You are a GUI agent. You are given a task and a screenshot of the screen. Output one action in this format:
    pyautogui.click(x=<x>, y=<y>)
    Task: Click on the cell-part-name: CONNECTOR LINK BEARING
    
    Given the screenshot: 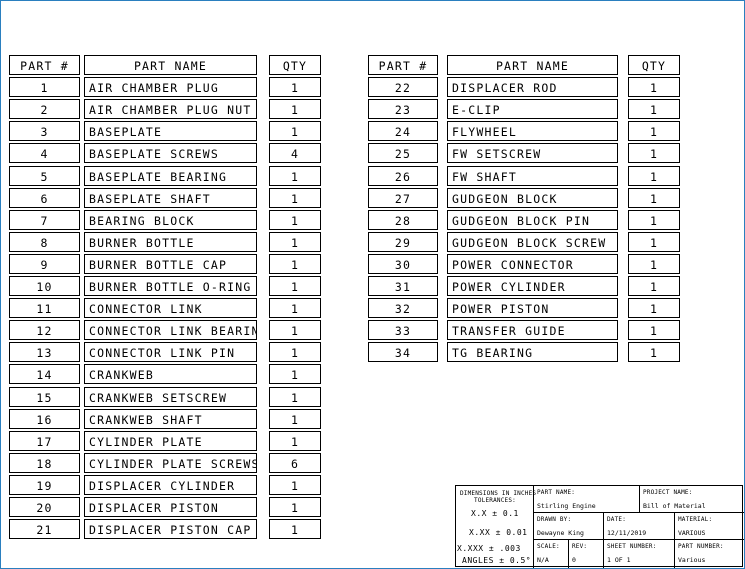 What is the action you would take?
    pyautogui.click(x=170, y=330)
    